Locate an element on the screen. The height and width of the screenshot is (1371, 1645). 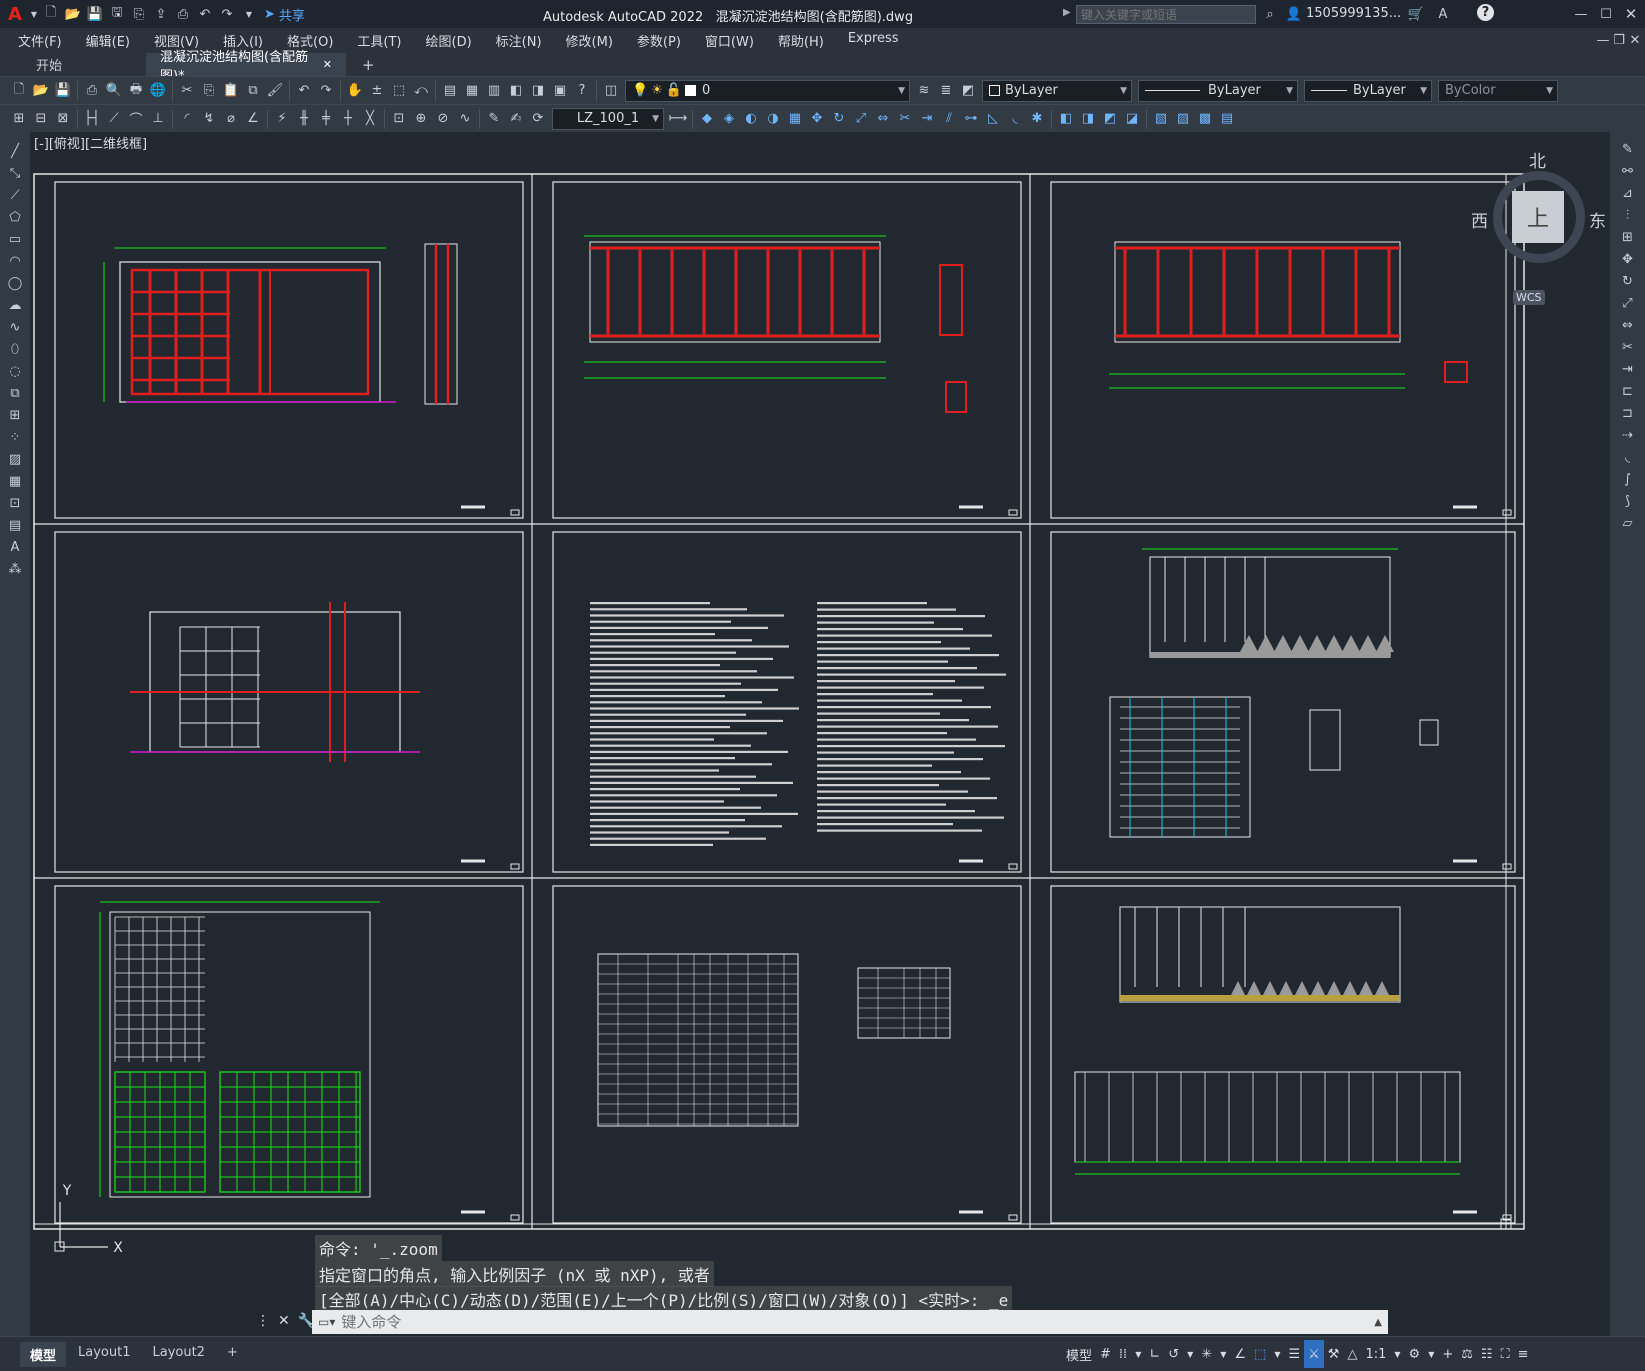
web-save-icon: ⎘ is located at coordinates (139, 14).